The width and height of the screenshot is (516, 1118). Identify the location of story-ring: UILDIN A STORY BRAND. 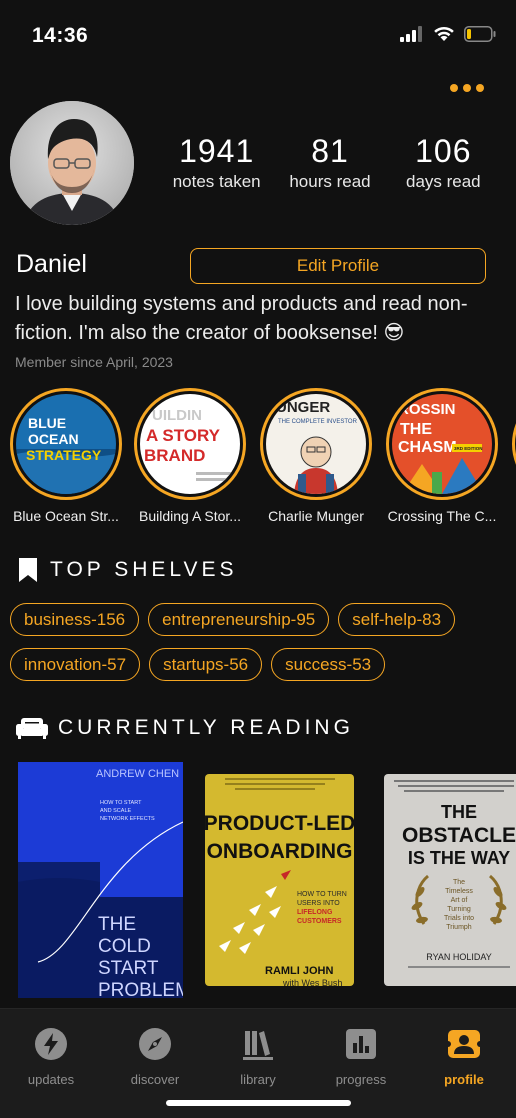
(190, 444).